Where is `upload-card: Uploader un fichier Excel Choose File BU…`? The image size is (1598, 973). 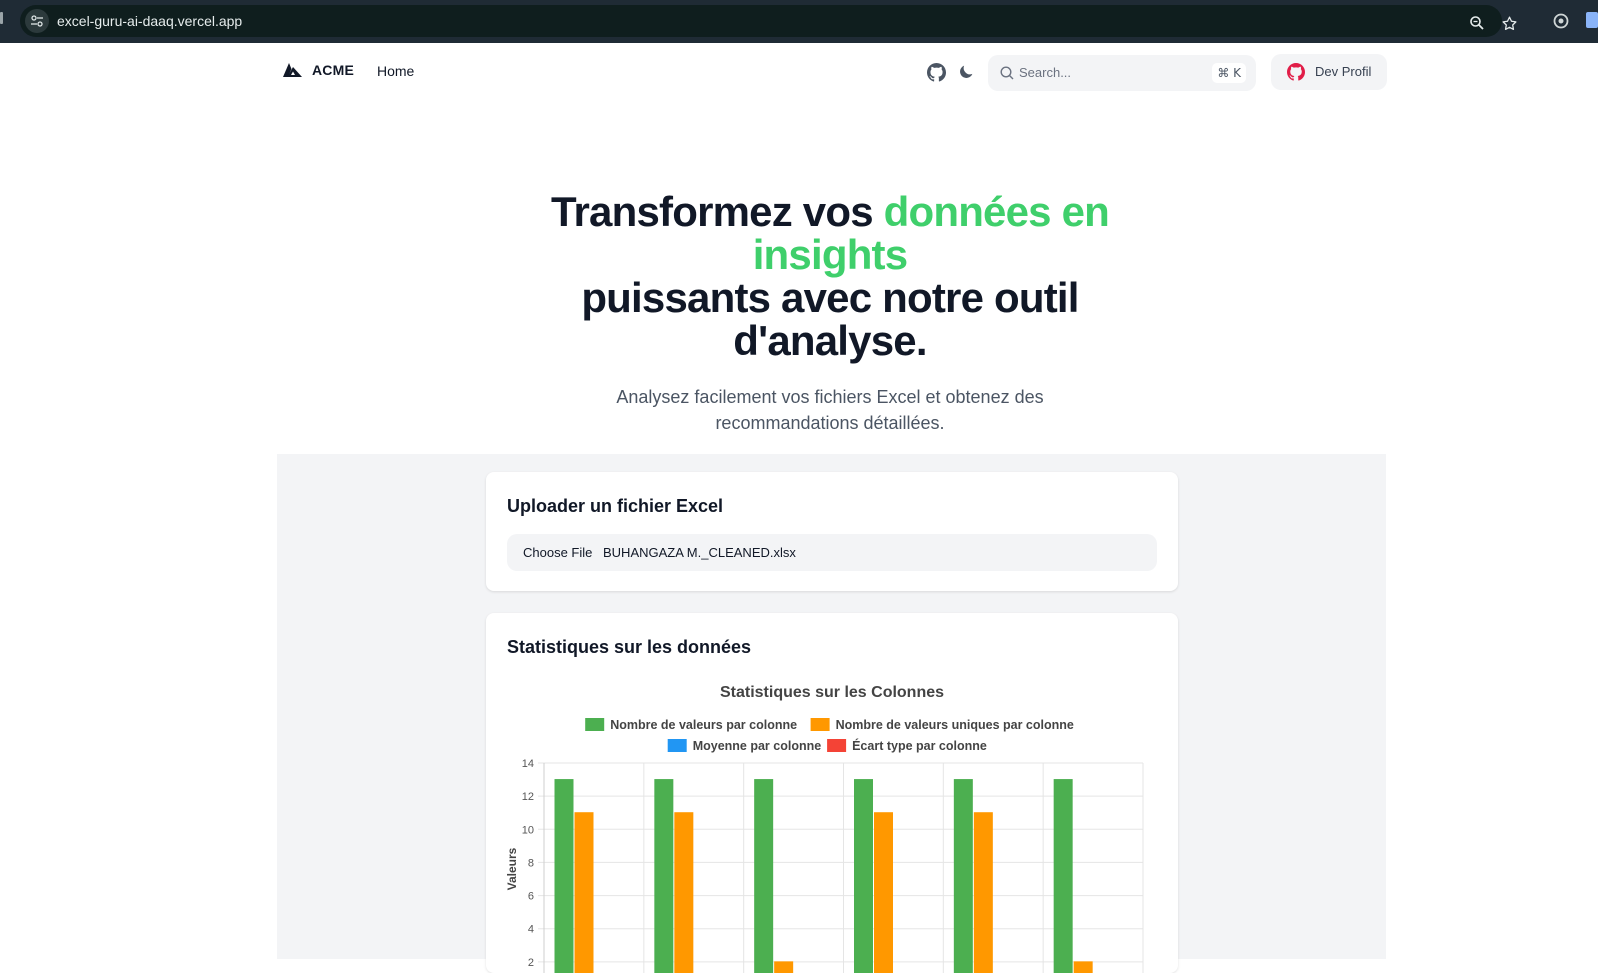 upload-card: Uploader un fichier Excel Choose File BU… is located at coordinates (832, 531).